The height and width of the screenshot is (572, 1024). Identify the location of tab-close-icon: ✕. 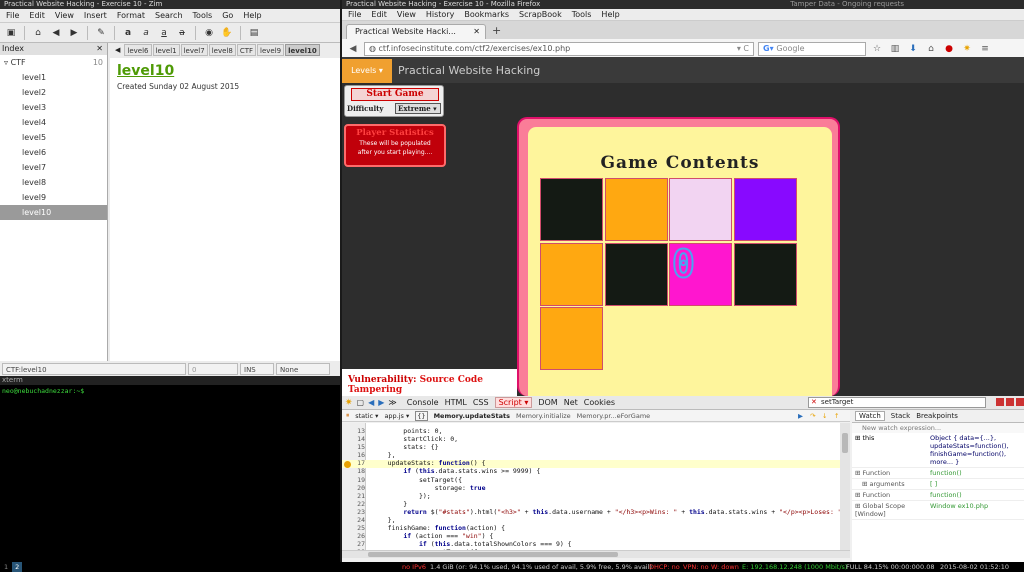
(476, 32).